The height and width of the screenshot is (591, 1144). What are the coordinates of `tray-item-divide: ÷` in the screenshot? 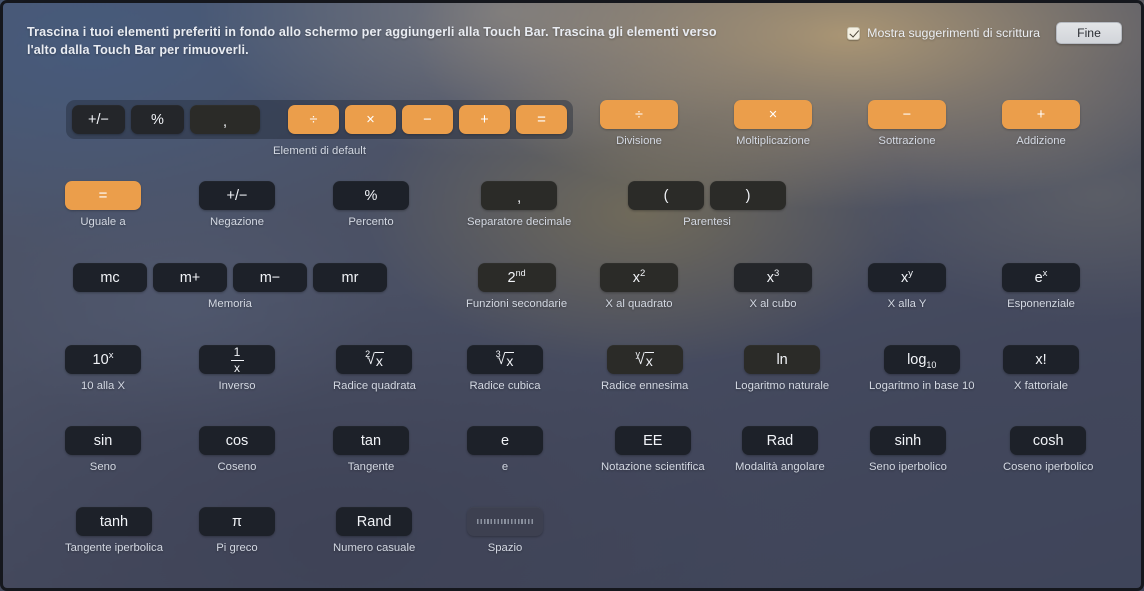 It's located at (313, 119).